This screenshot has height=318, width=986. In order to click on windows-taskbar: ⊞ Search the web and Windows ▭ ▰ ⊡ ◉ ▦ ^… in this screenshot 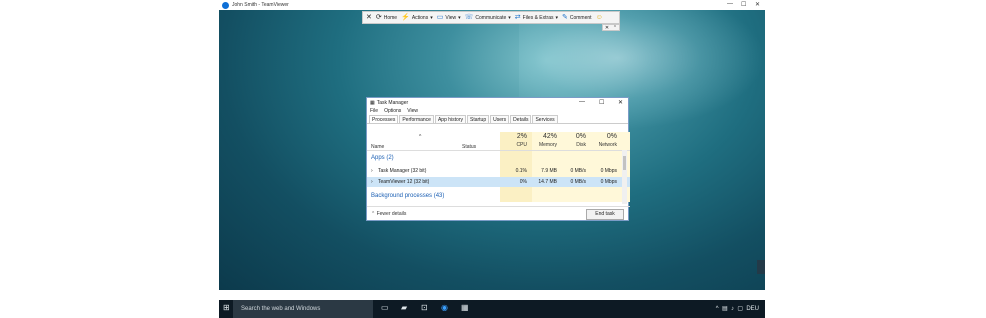, I will do `click(492, 309)`.